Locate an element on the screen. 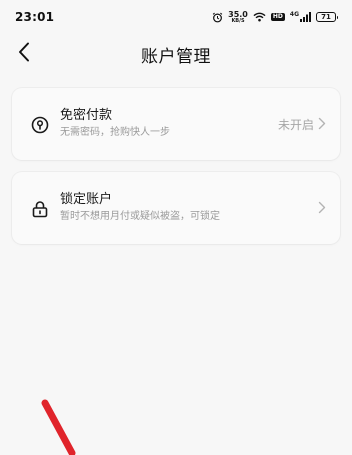 This screenshot has height=455, width=352. password-free-payment-item: 免密付款 无需密码，抢购快人一步 未开启 is located at coordinates (176, 124).